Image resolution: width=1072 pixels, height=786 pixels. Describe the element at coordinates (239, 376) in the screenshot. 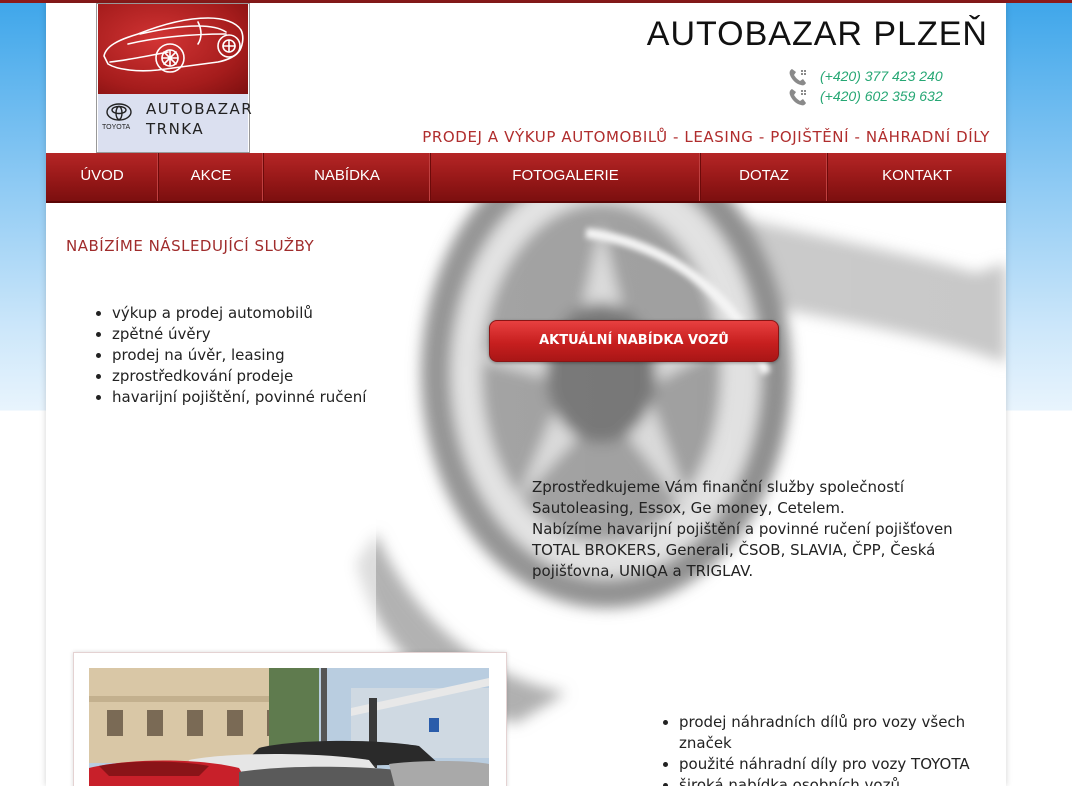

I see `list-item: zprostředkování prodeje` at that location.